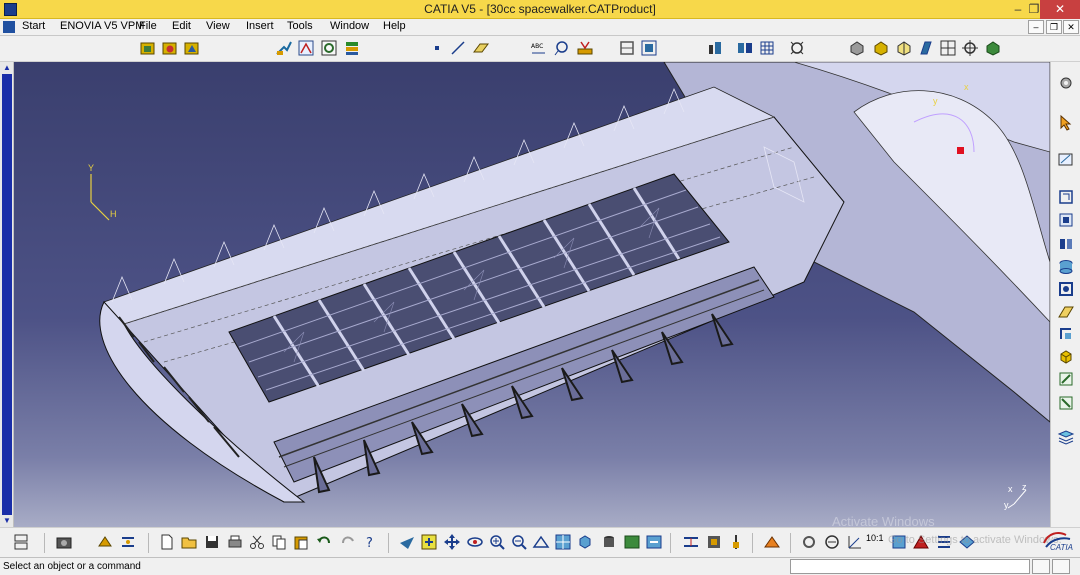  What do you see at coordinates (627, 48) in the screenshot?
I see `scene-icon` at bounding box center [627, 48].